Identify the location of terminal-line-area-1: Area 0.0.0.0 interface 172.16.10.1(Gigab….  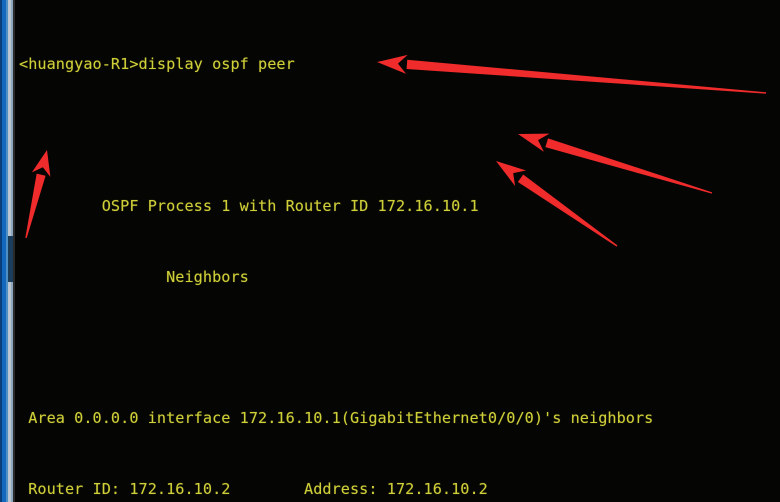
(336, 418).